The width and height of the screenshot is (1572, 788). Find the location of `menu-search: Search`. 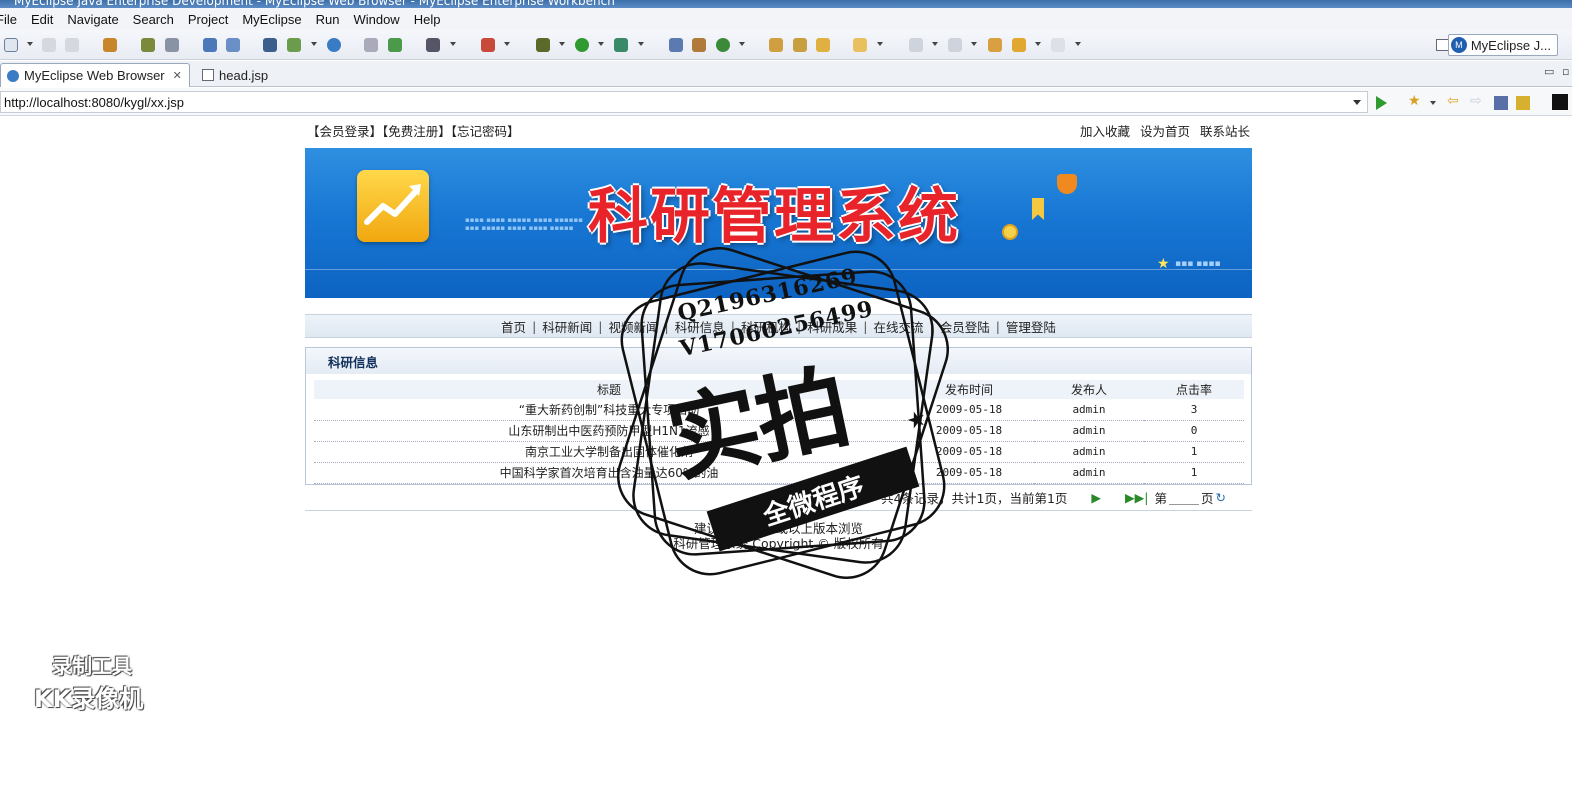

menu-search: Search is located at coordinates (157, 19).